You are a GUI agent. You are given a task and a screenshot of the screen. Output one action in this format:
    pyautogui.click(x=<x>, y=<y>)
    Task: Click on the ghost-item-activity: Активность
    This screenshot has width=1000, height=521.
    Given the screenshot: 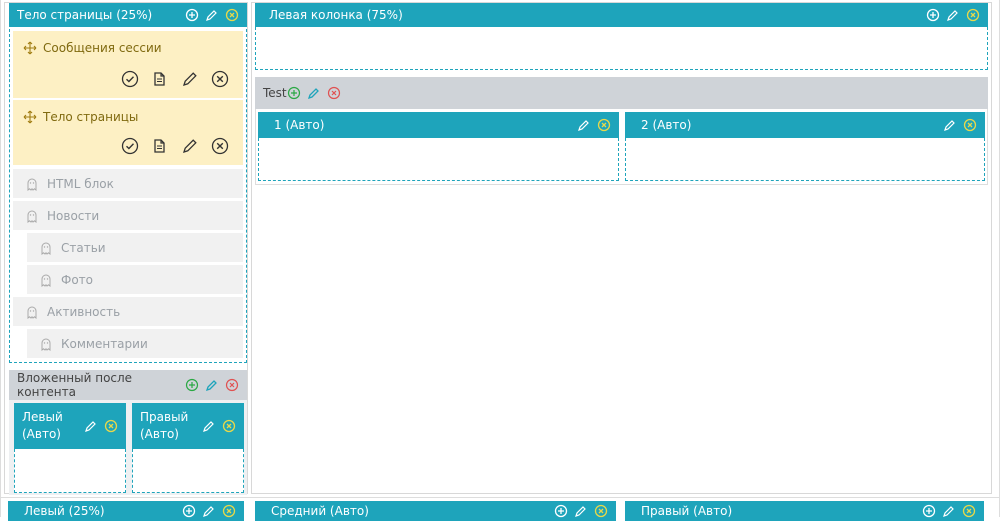 What is the action you would take?
    pyautogui.click(x=128, y=311)
    